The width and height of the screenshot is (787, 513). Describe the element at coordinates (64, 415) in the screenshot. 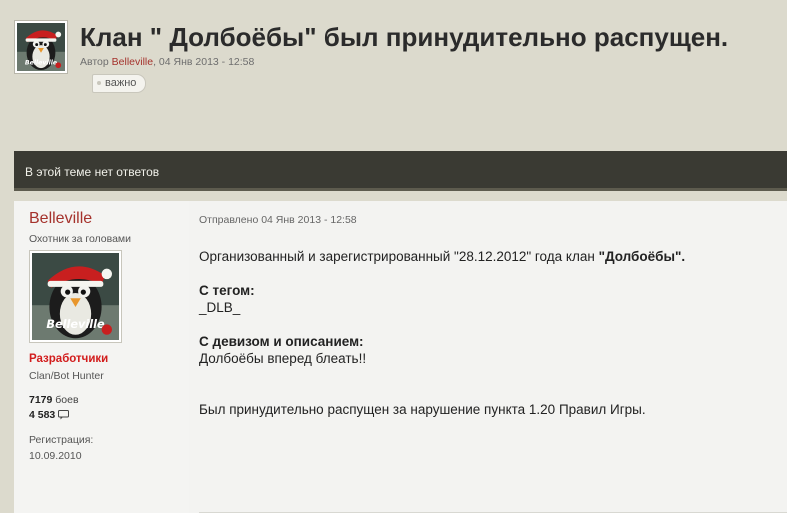

I see `comment-icon` at that location.